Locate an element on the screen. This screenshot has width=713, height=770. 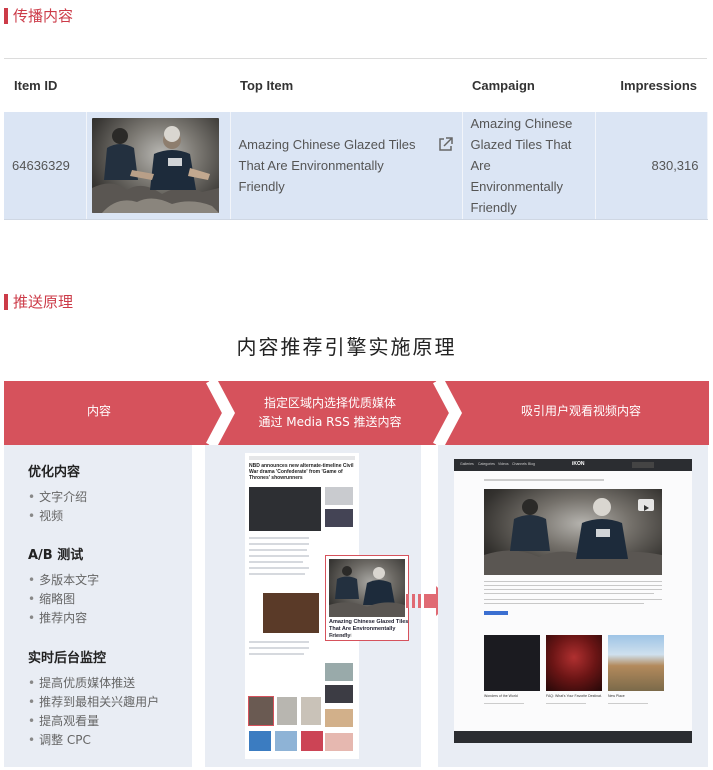
col-header-item-id: Item ID is located at coordinates (45, 85).